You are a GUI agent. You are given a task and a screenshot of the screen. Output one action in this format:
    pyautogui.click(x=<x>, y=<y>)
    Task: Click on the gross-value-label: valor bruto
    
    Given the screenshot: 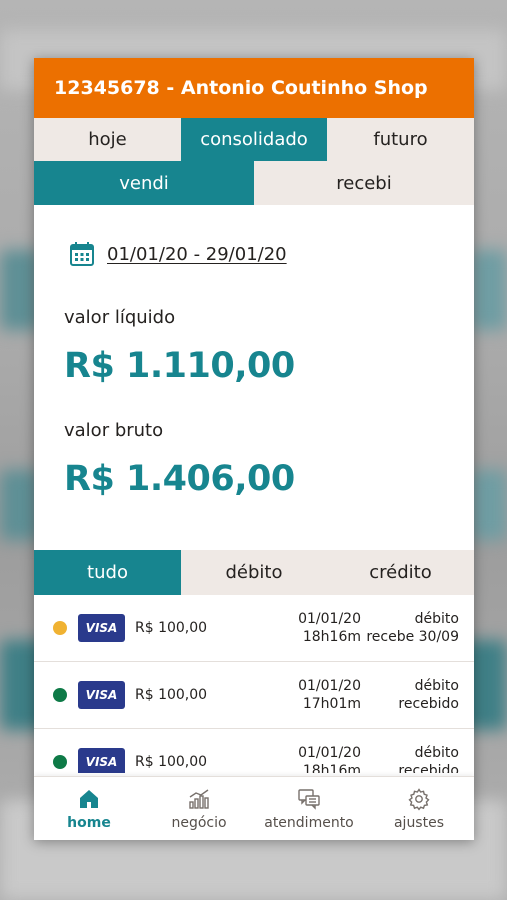 What is the action you would take?
    pyautogui.click(x=114, y=430)
    